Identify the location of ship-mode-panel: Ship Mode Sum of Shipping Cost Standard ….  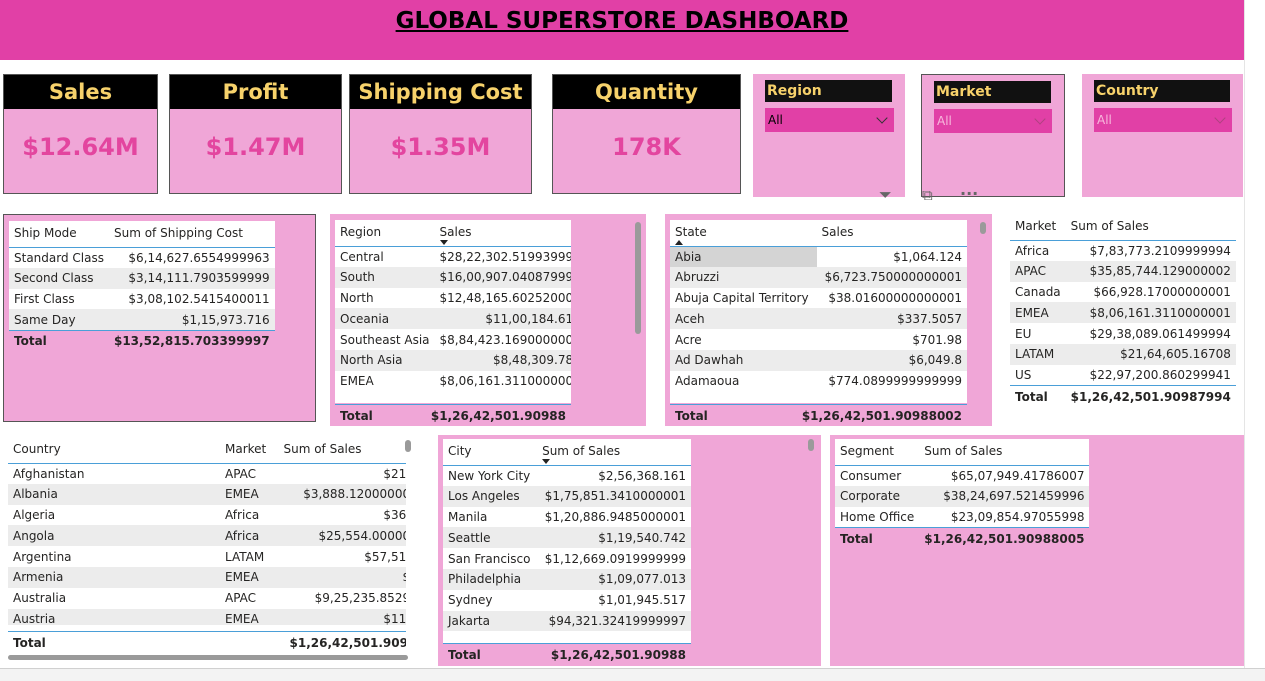
(159, 318).